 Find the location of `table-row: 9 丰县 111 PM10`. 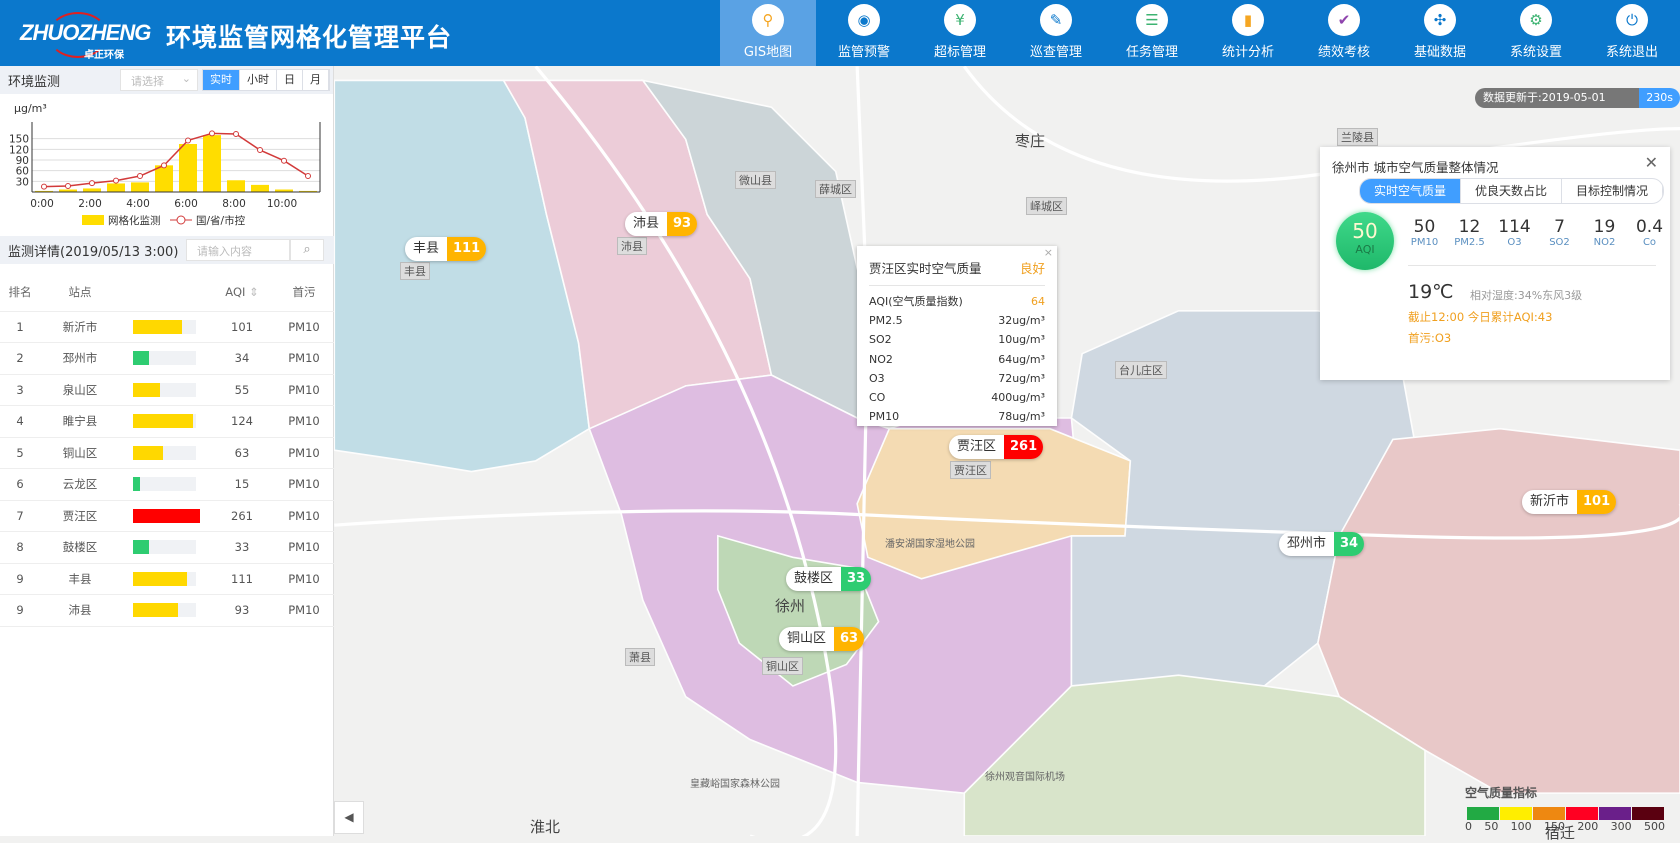

table-row: 9 丰县 111 PM10 is located at coordinates (167, 579).